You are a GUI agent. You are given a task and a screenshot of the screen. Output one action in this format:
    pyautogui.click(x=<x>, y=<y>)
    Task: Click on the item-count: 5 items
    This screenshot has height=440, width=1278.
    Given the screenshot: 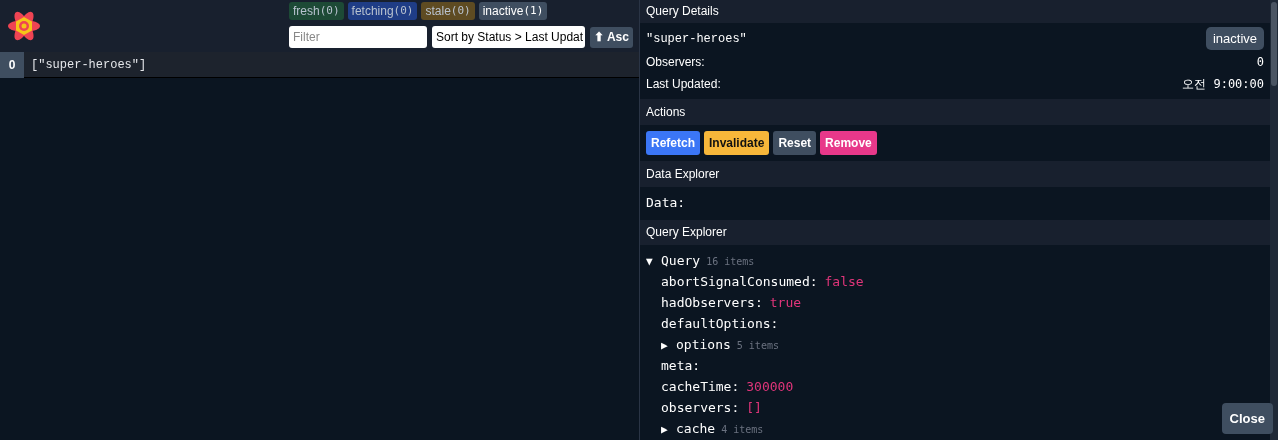 What is the action you would take?
    pyautogui.click(x=757, y=346)
    